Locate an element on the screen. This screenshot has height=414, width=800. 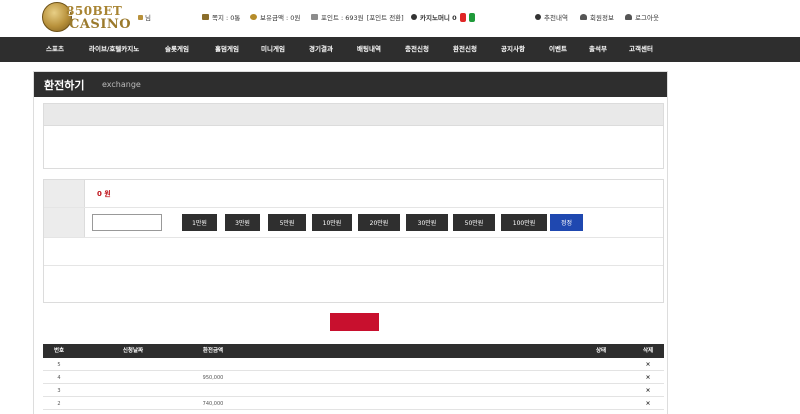
point-convert-link: [포인트 전환] is located at coordinates (385, 17).